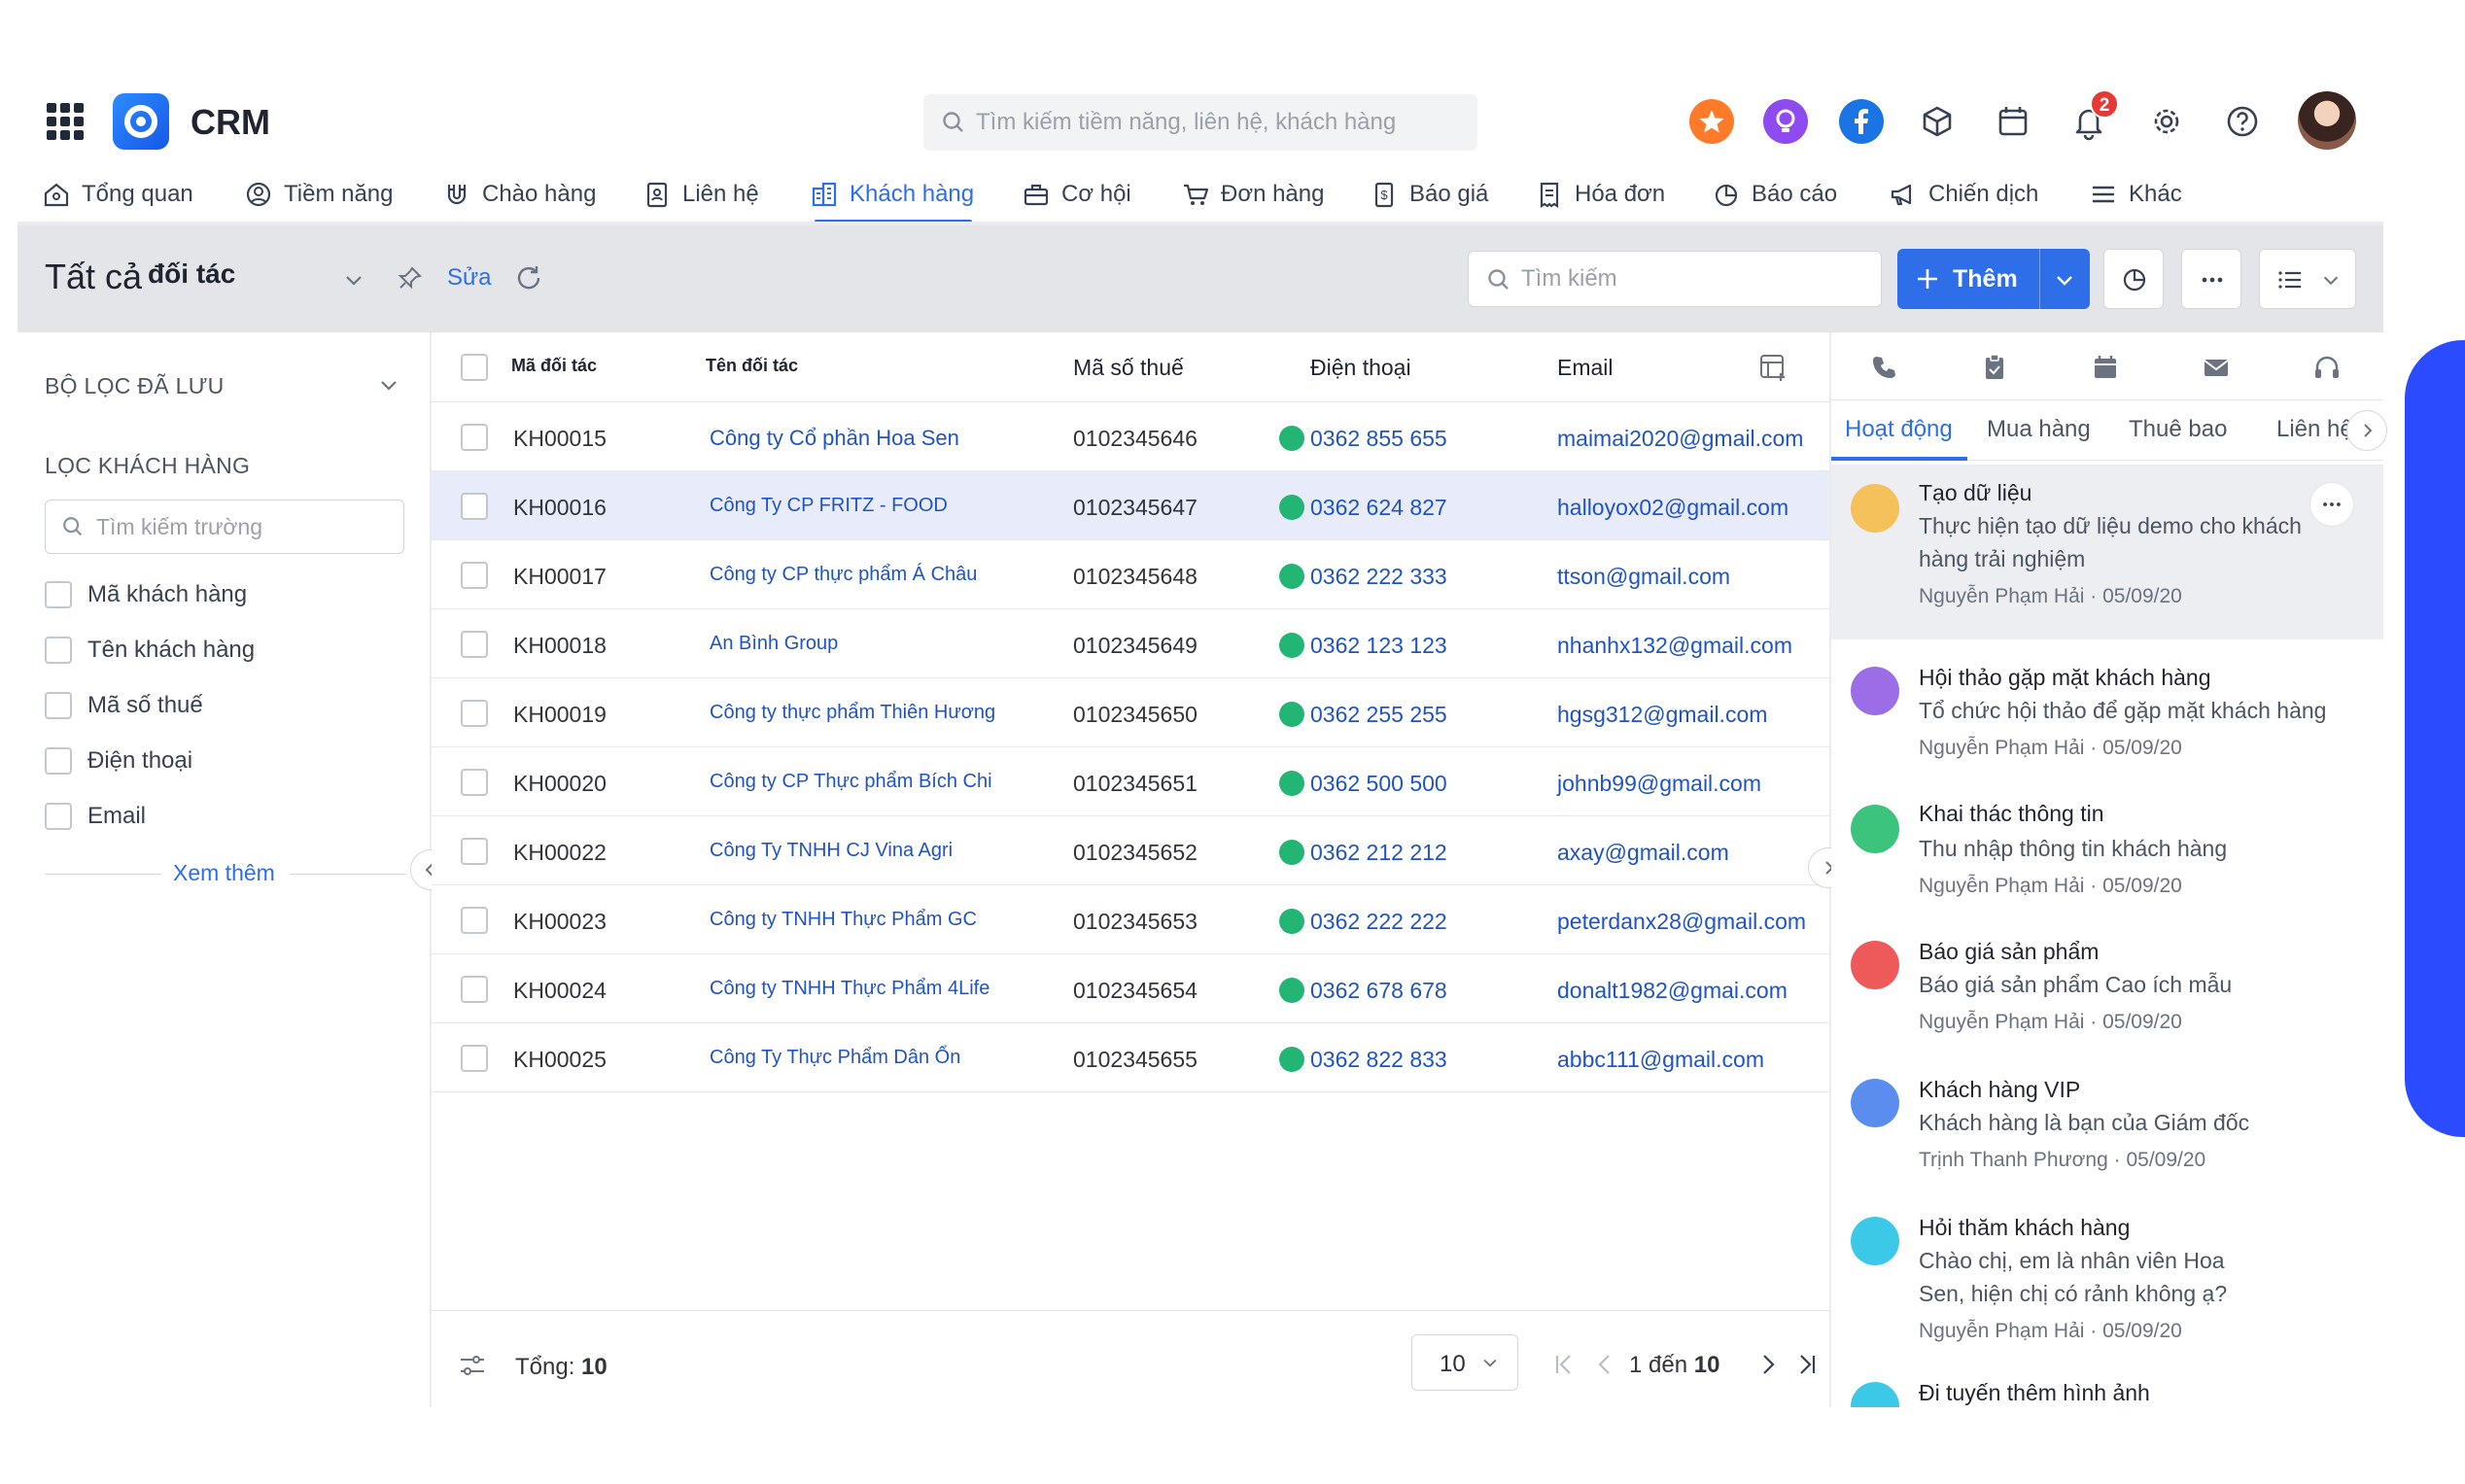 The image size is (2465, 1484). What do you see at coordinates (843, 575) in the screenshot?
I see `partner-name-link: Công ty CP thực phẩm Á Châu` at bounding box center [843, 575].